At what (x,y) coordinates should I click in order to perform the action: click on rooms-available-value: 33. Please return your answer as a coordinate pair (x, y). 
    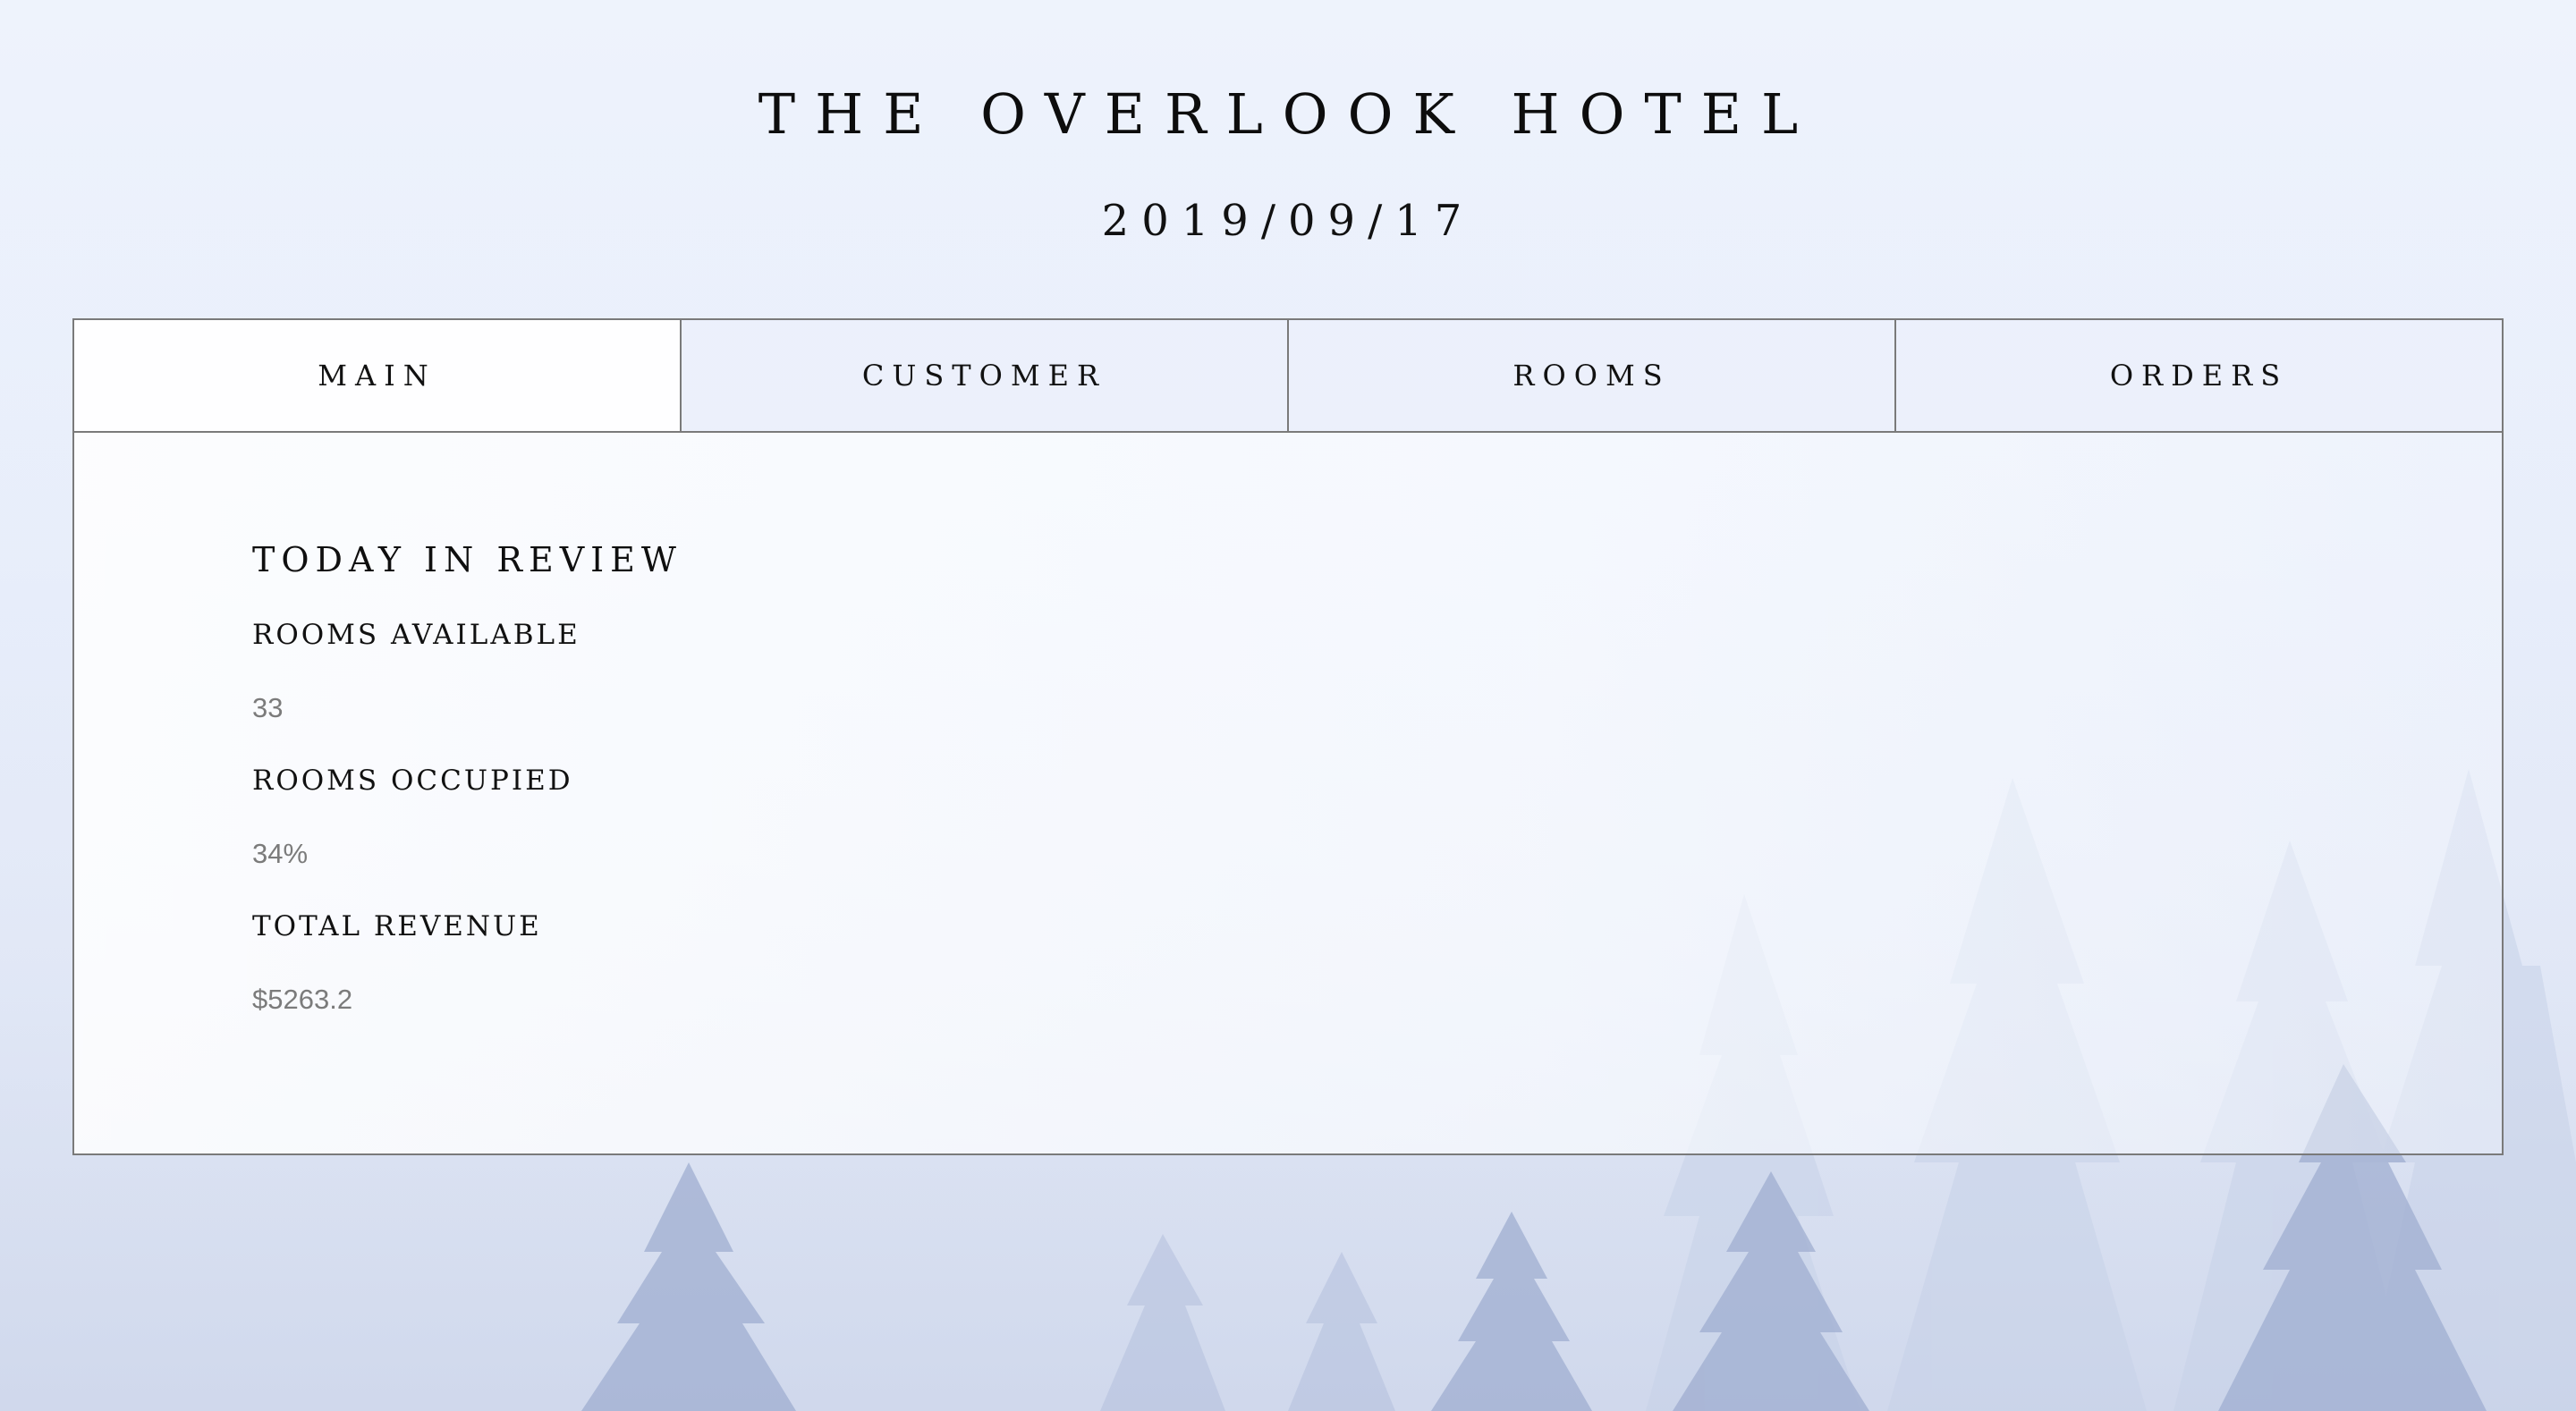
    Looking at the image, I should click on (268, 708).